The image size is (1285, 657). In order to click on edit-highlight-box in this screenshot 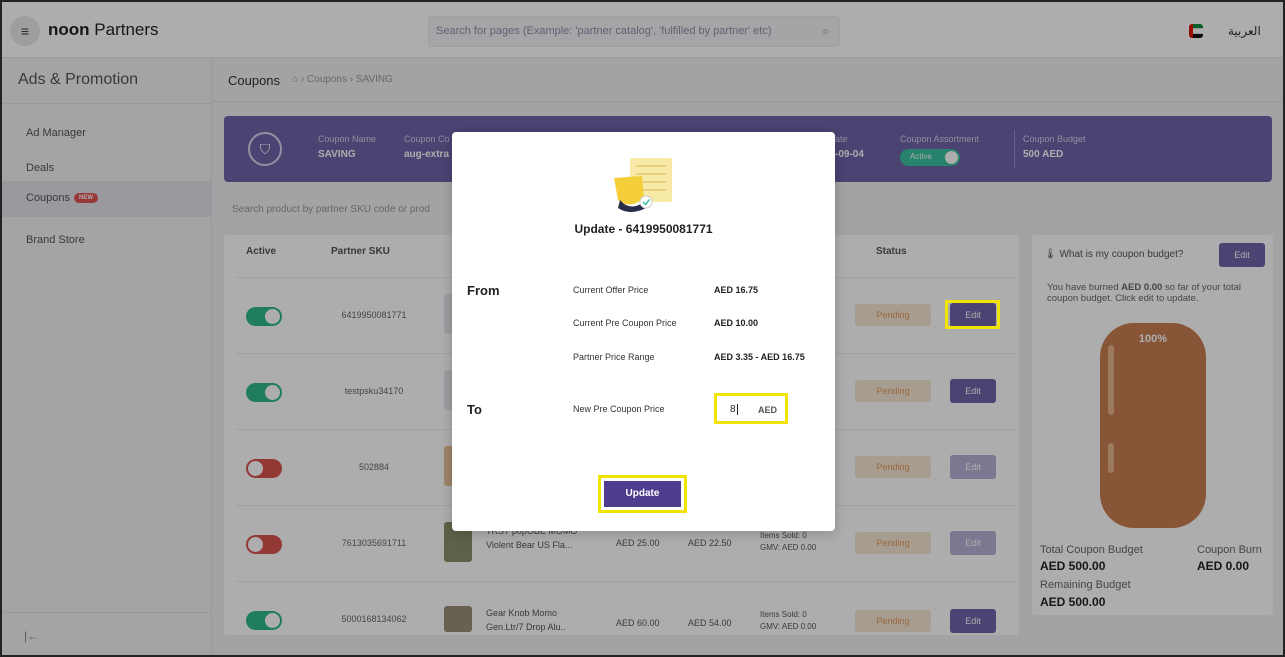, I will do `click(972, 314)`.